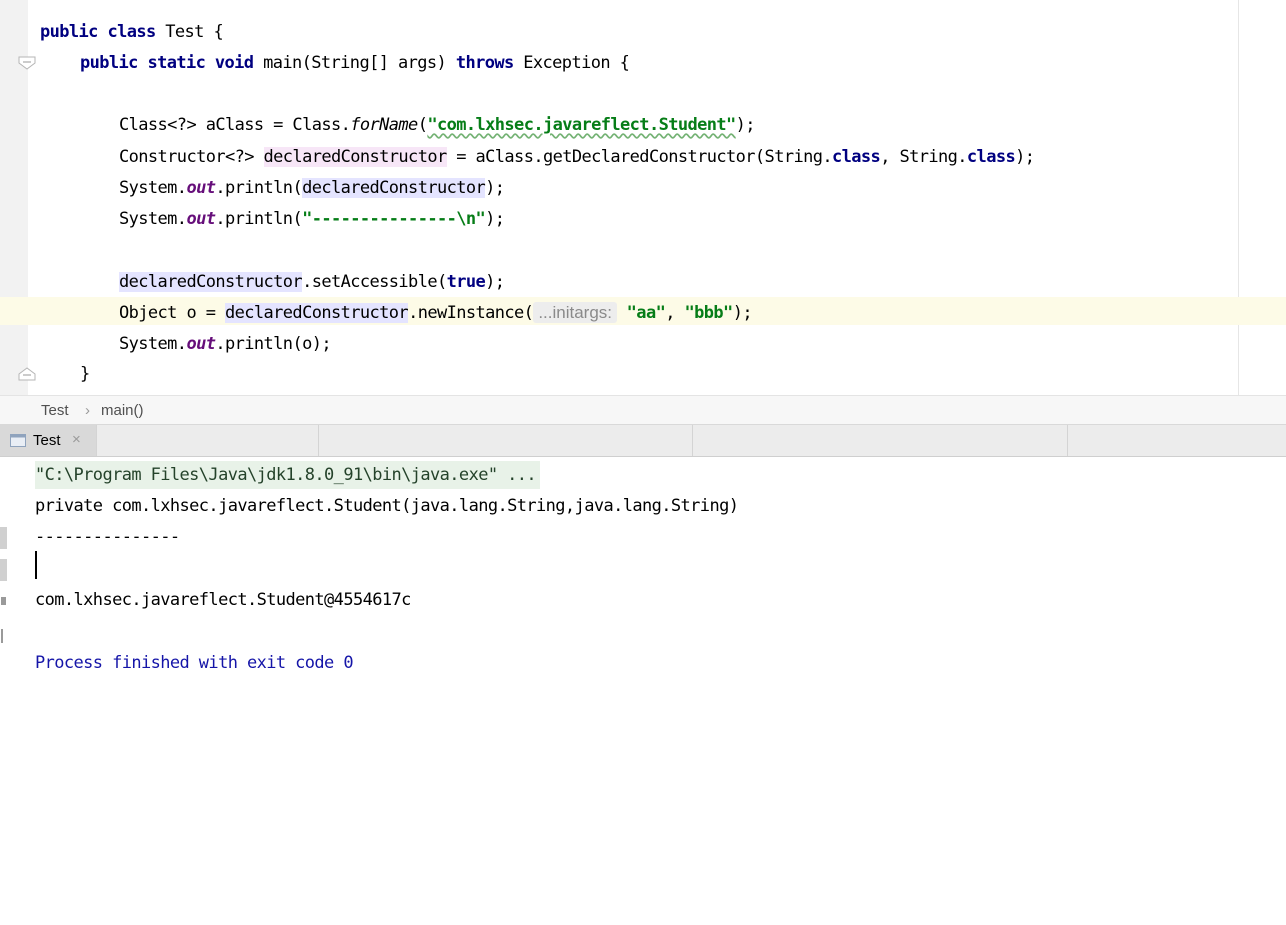 The height and width of the screenshot is (925, 1286). I want to click on close-brace: }, so click(85, 374).